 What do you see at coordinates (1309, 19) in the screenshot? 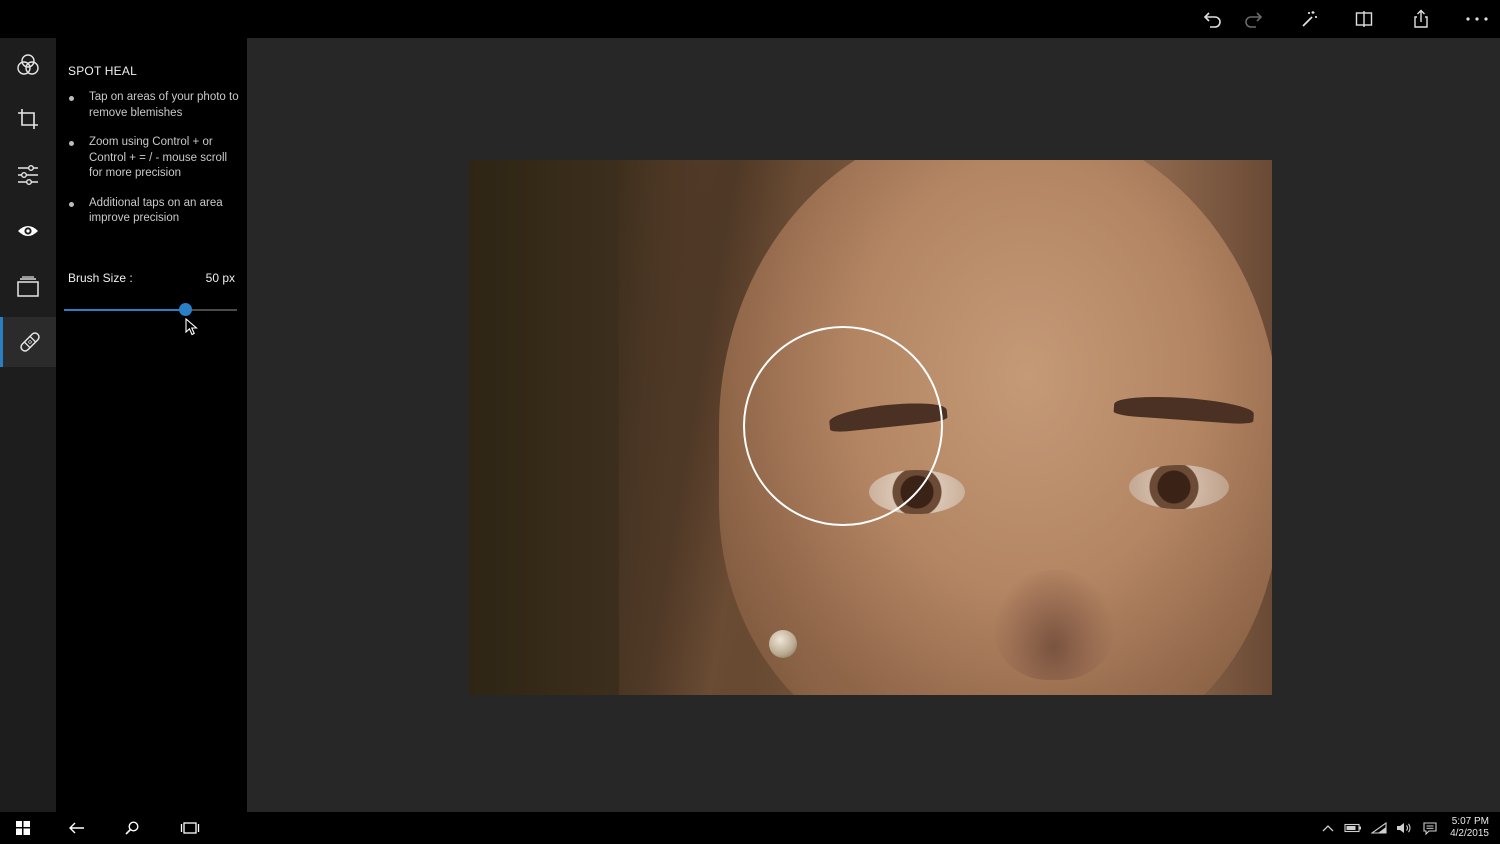
I see `auto-enhance-icon` at bounding box center [1309, 19].